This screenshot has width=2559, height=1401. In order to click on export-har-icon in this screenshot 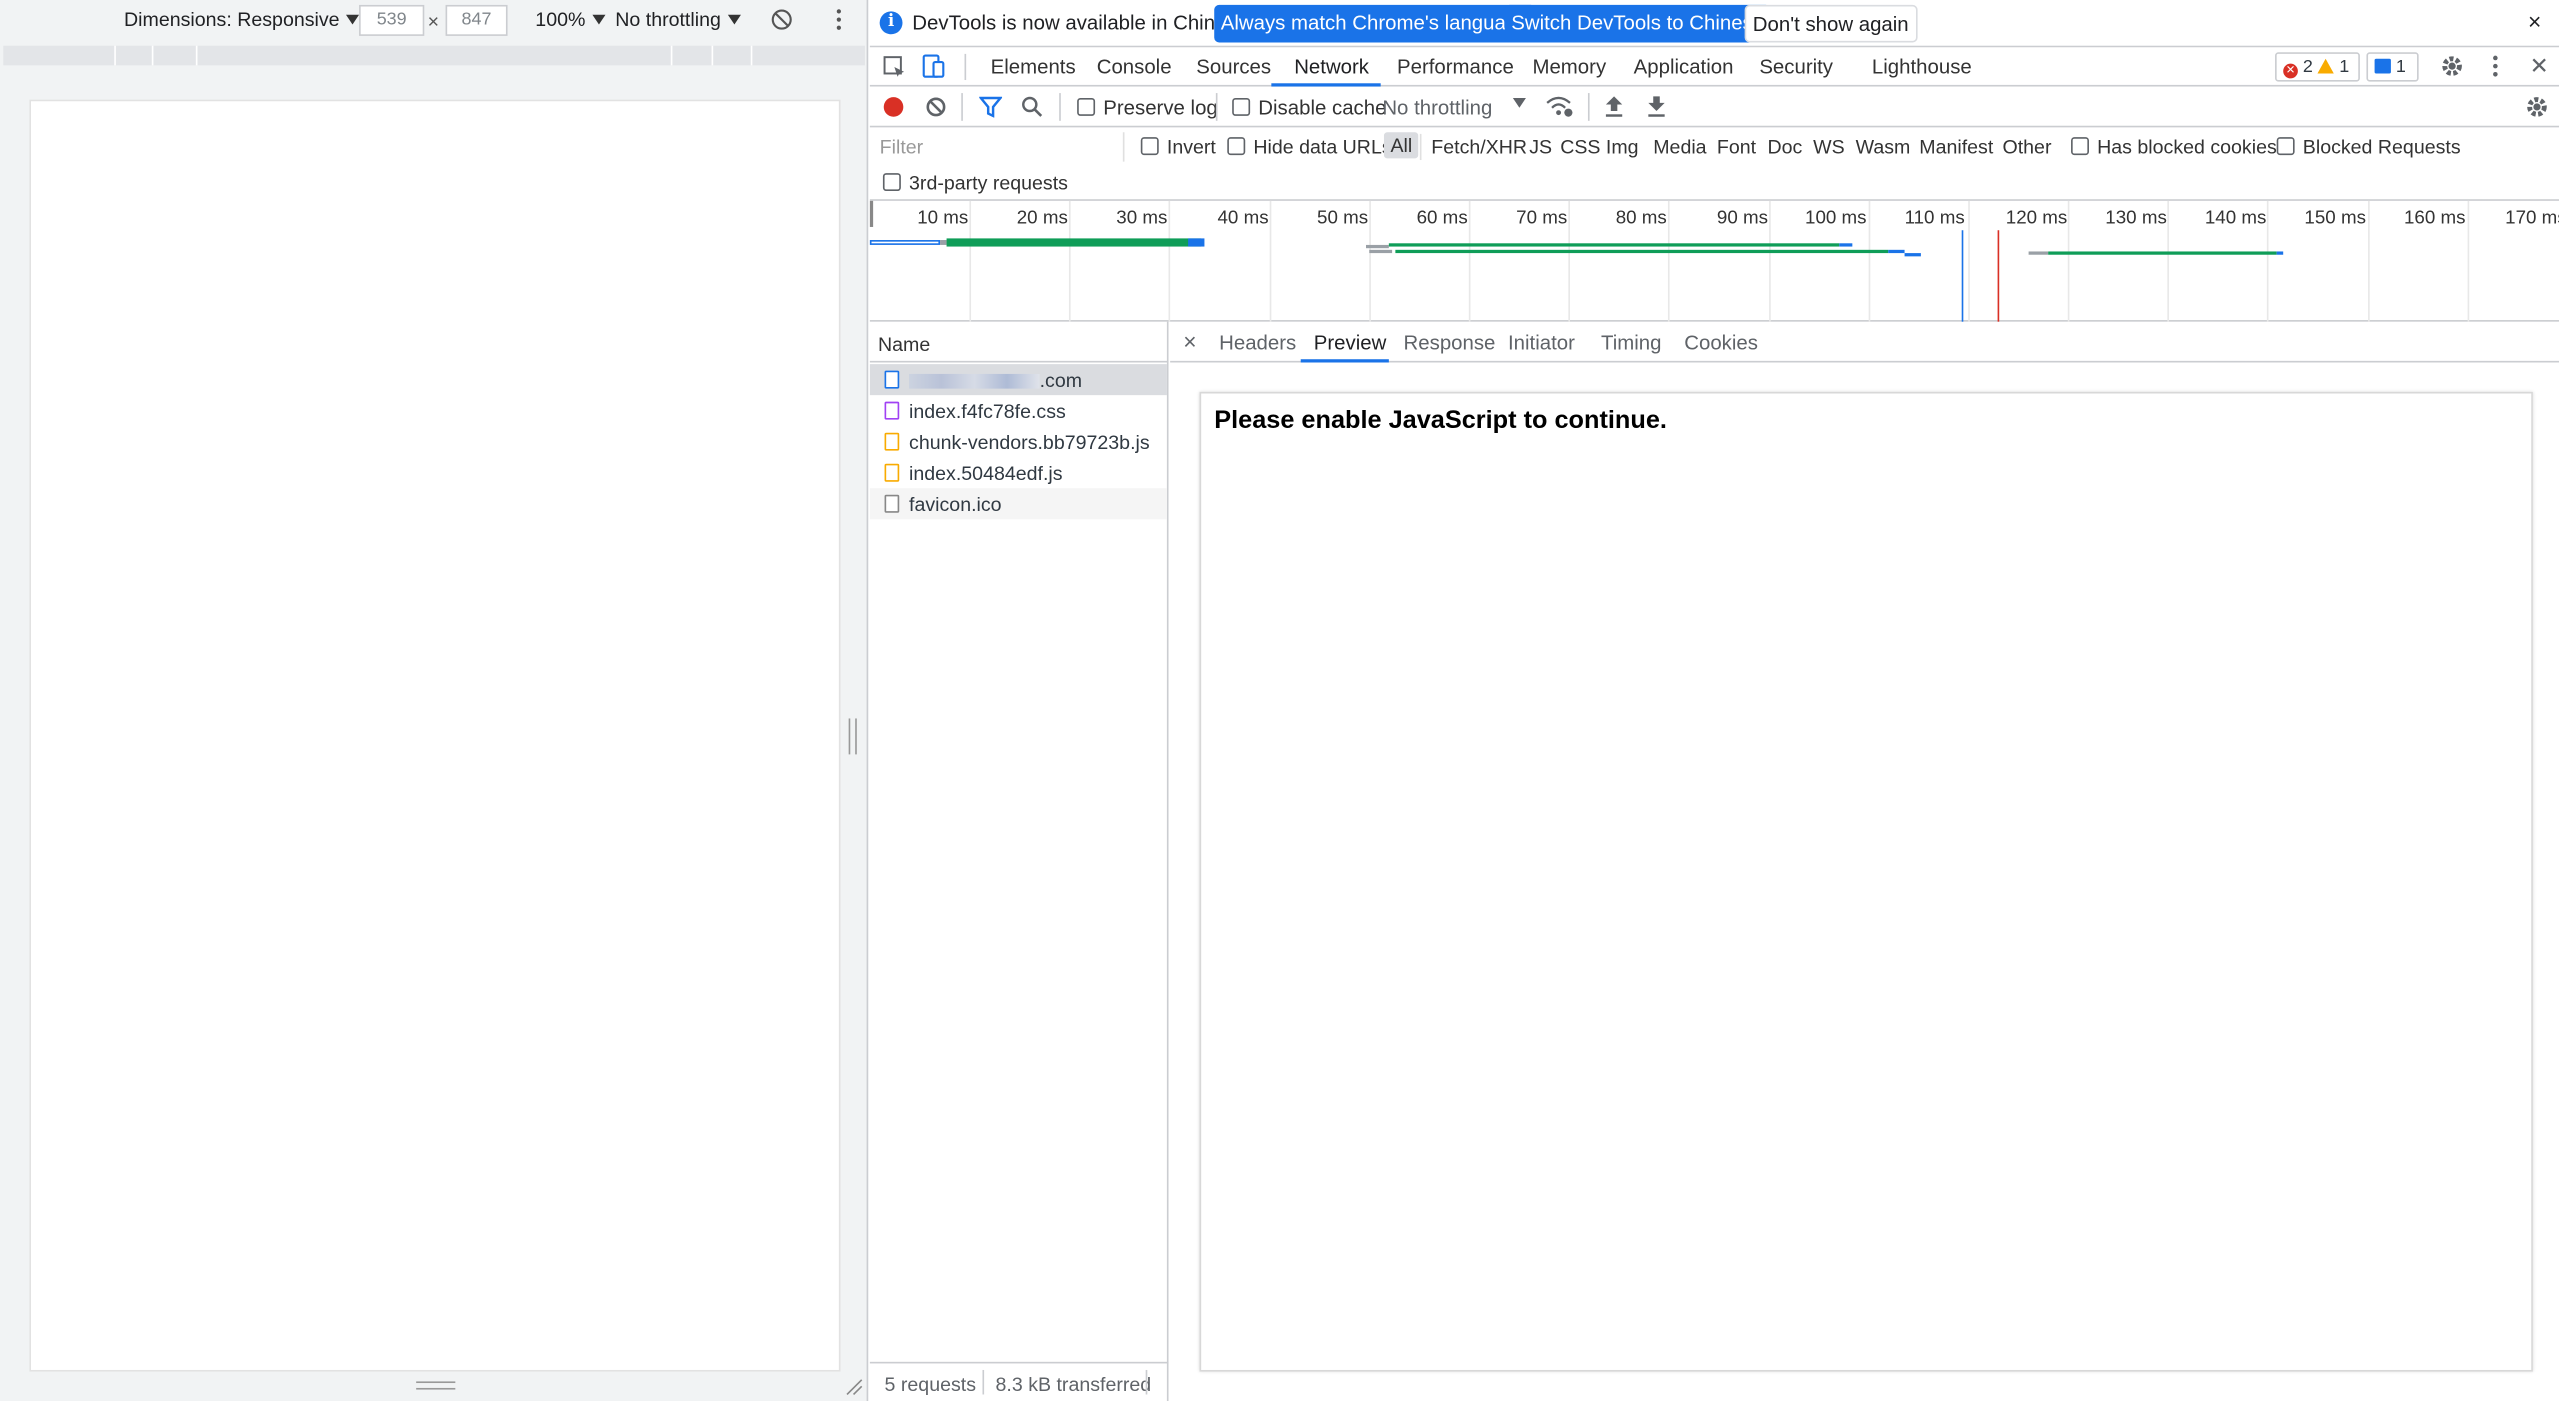, I will do `click(1657, 106)`.